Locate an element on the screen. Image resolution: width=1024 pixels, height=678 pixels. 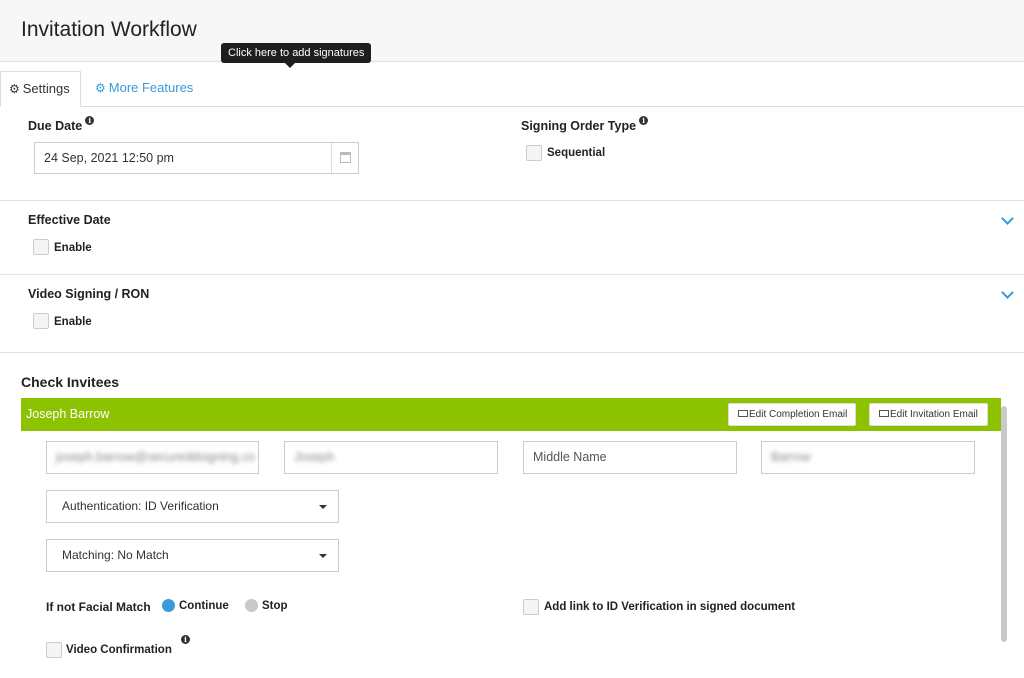
continue-radio is located at coordinates (168, 605).